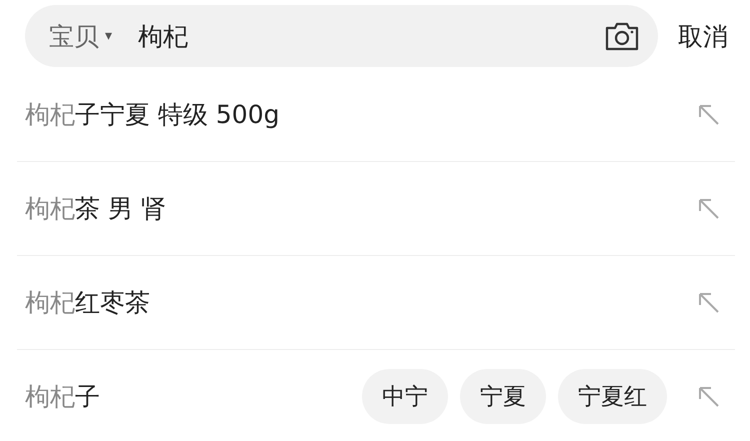 The width and height of the screenshot is (750, 441). What do you see at coordinates (62, 396) in the screenshot?
I see `suggestion-item: 枸杞子` at bounding box center [62, 396].